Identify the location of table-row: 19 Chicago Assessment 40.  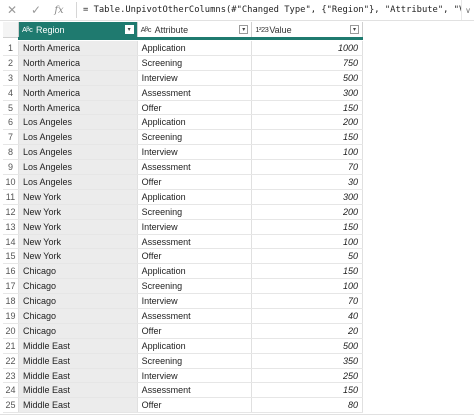
(183, 316).